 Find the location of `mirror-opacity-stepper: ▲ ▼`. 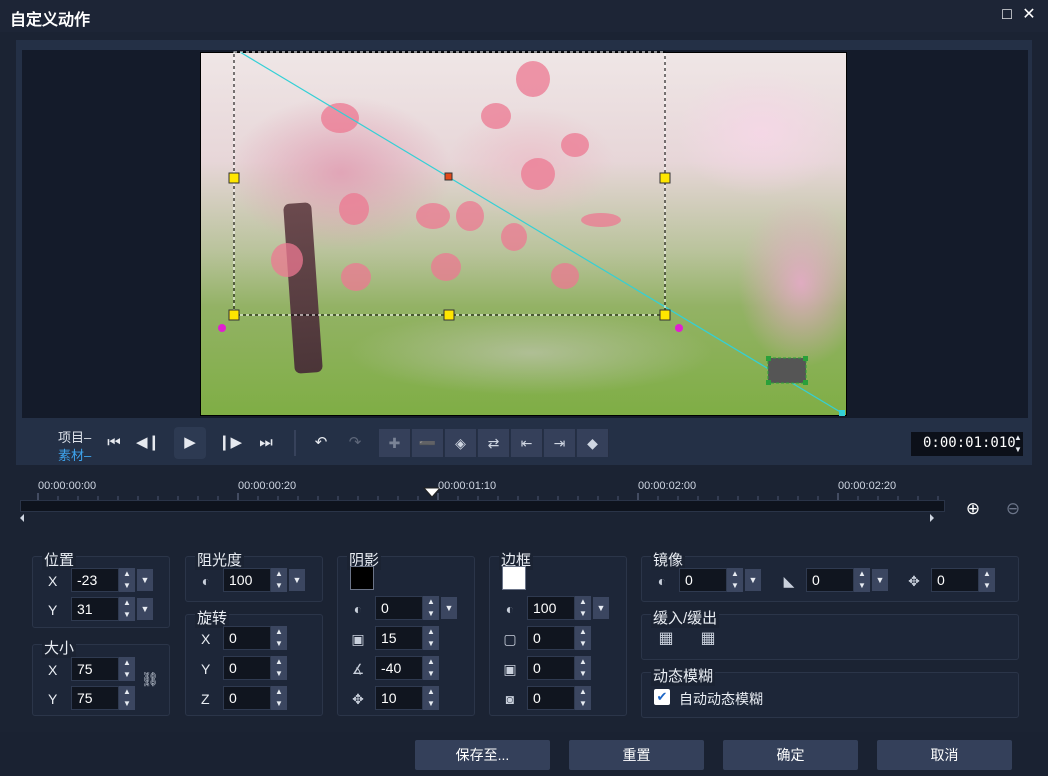

mirror-opacity-stepper: ▲ ▼ is located at coordinates (735, 580).